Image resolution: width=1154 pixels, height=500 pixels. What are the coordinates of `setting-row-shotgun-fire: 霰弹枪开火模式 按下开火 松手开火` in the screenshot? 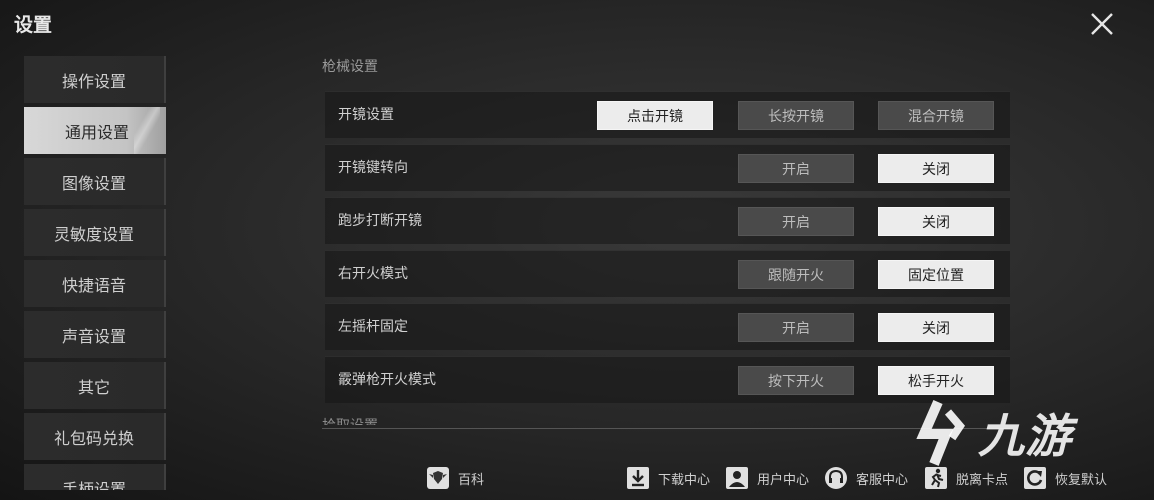 It's located at (667, 379).